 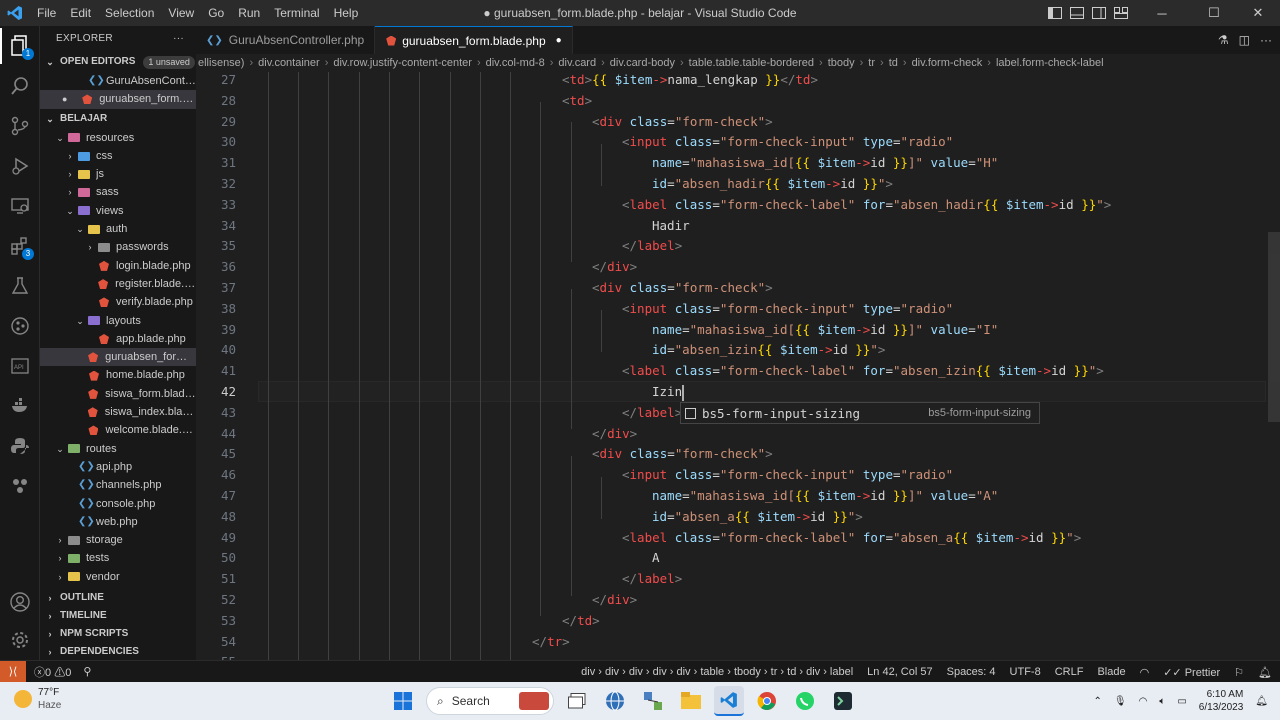 I want to click on whatsapp-icon, so click(x=805, y=701).